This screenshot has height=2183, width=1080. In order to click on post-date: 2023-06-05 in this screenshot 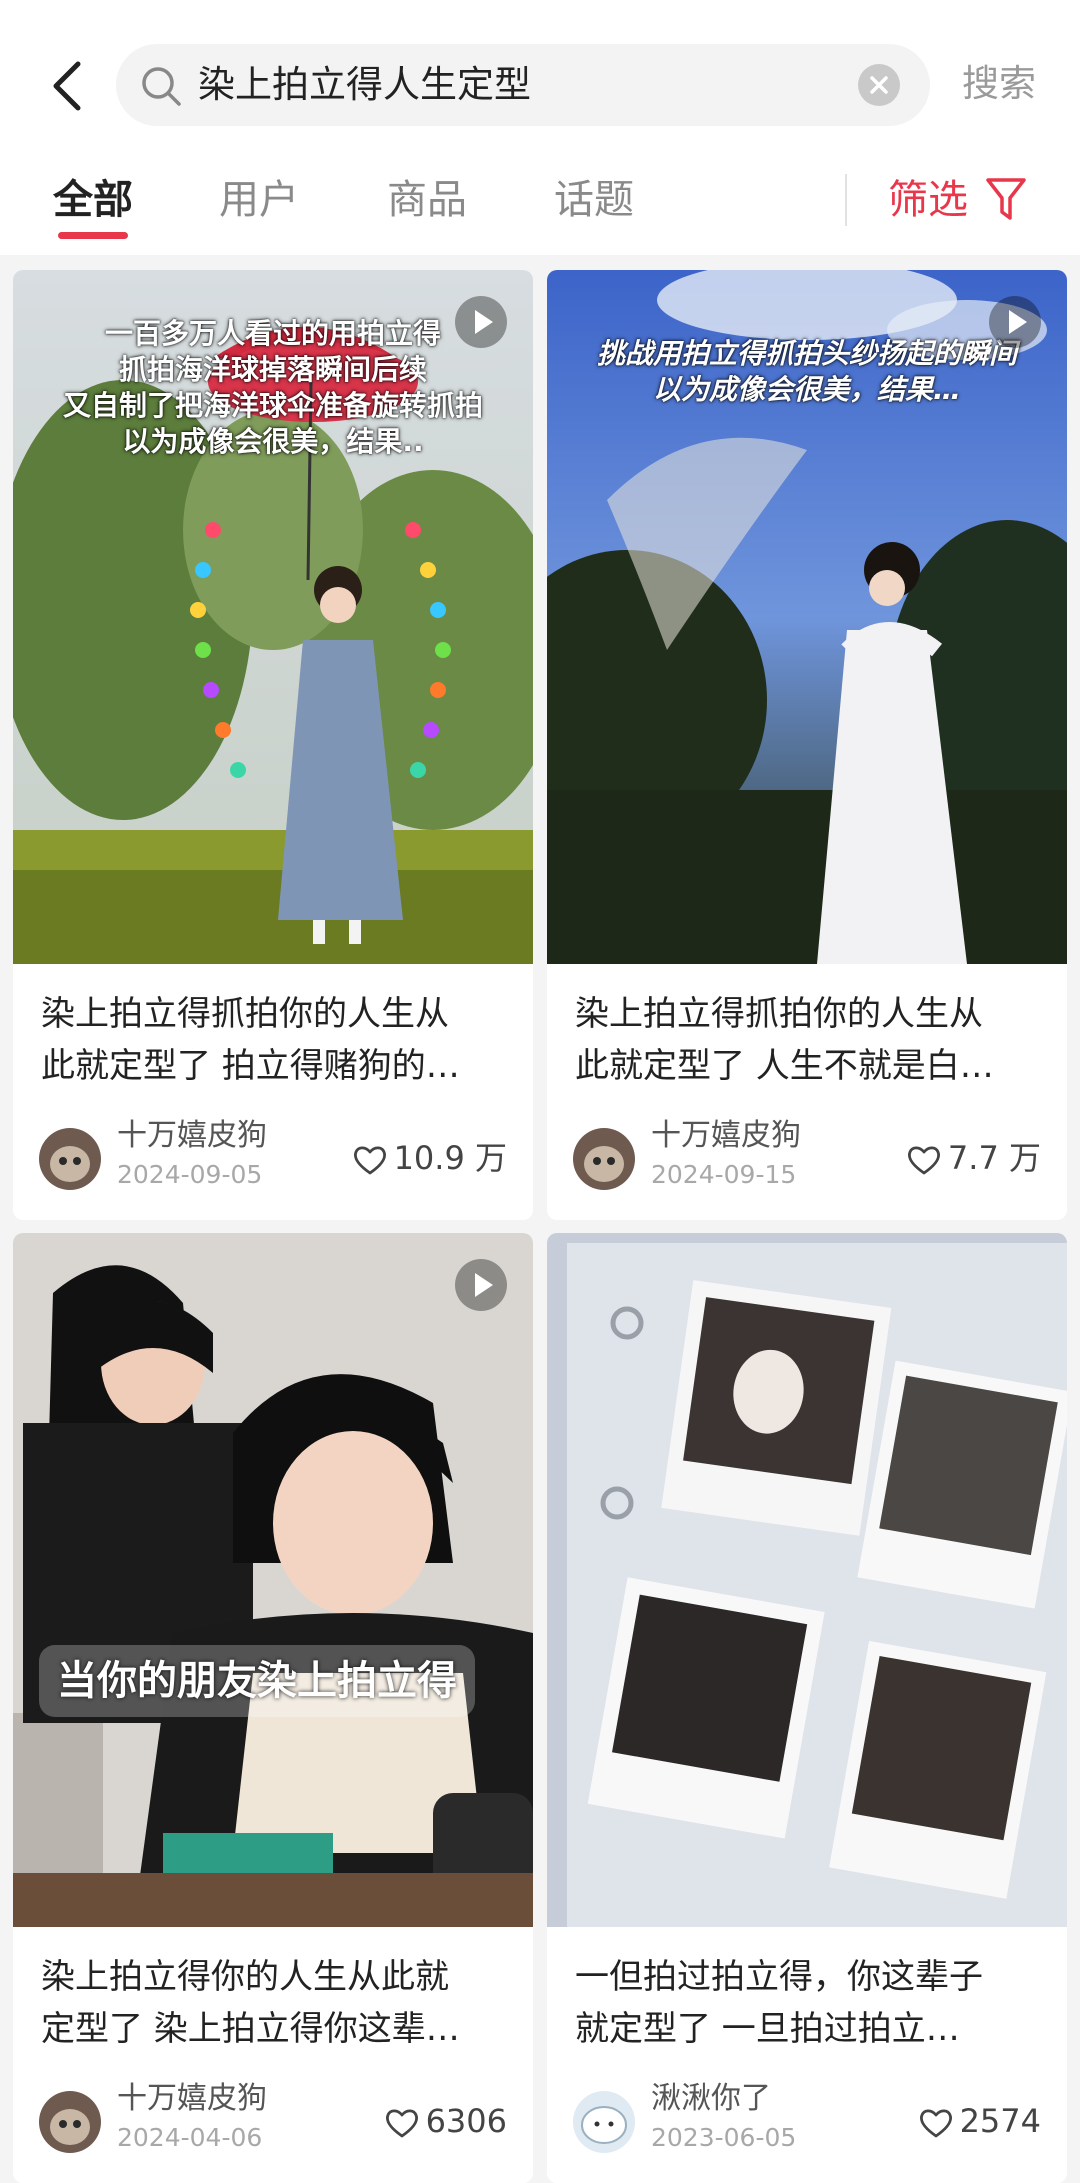, I will do `click(724, 2137)`.